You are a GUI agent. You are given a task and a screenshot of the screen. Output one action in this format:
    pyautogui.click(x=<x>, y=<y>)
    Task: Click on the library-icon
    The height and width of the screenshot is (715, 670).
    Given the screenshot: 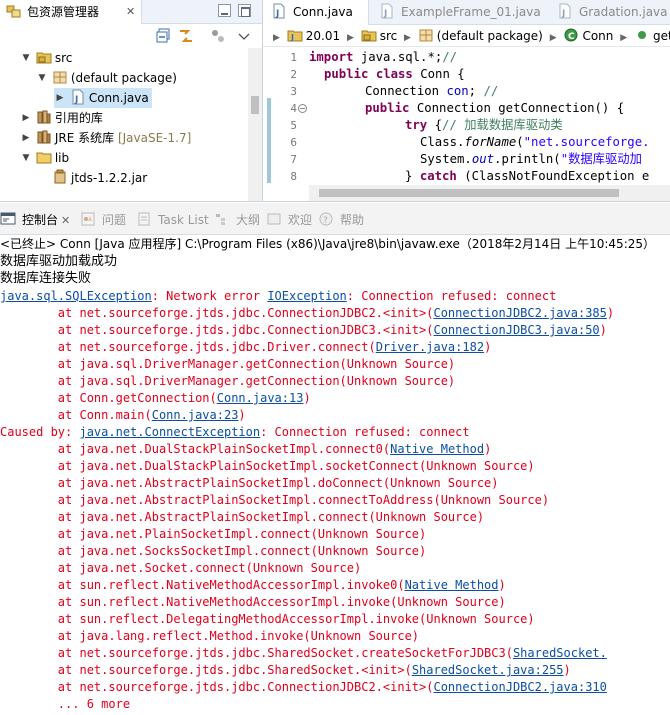 What is the action you would take?
    pyautogui.click(x=44, y=117)
    